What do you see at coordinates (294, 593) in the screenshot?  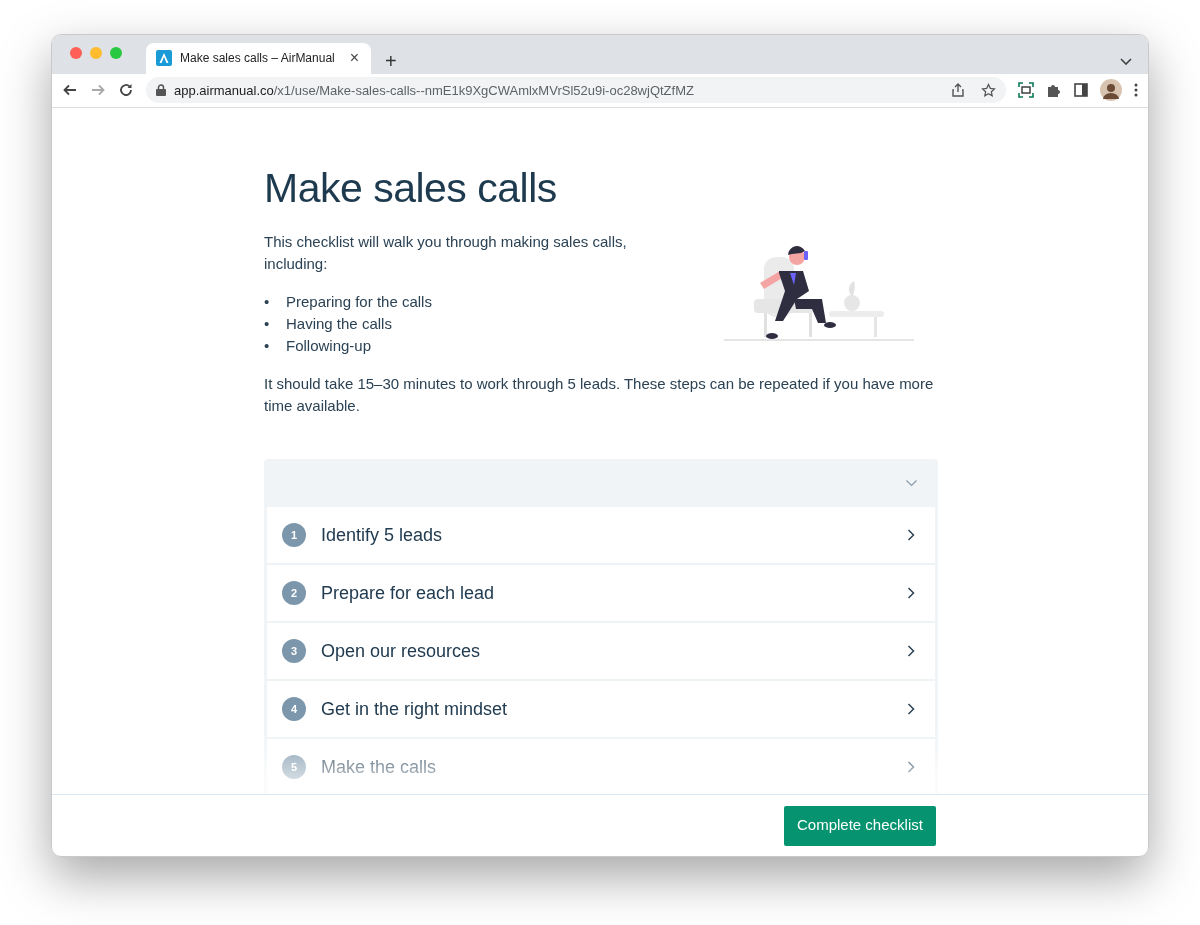 I see `step-number: 2` at bounding box center [294, 593].